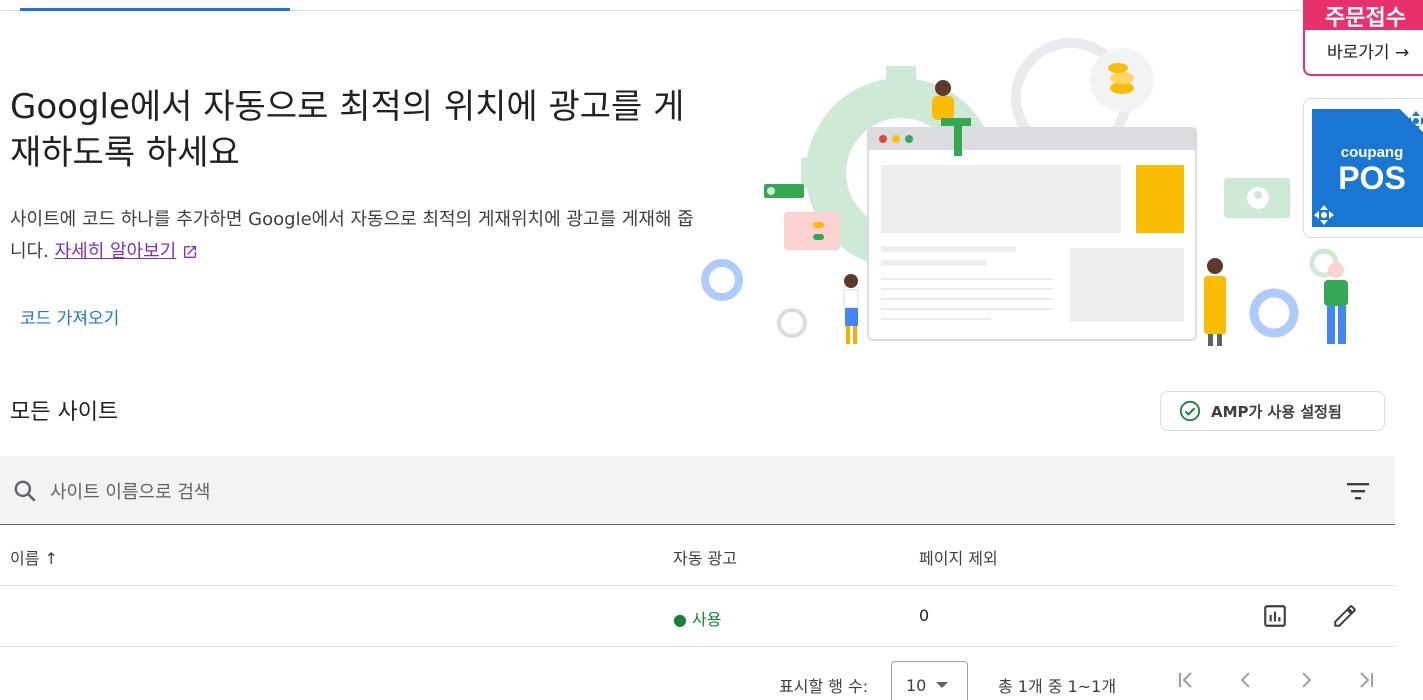 This screenshot has height=700, width=1423. I want to click on get-code-button: 코드 가져오기, so click(69, 316).